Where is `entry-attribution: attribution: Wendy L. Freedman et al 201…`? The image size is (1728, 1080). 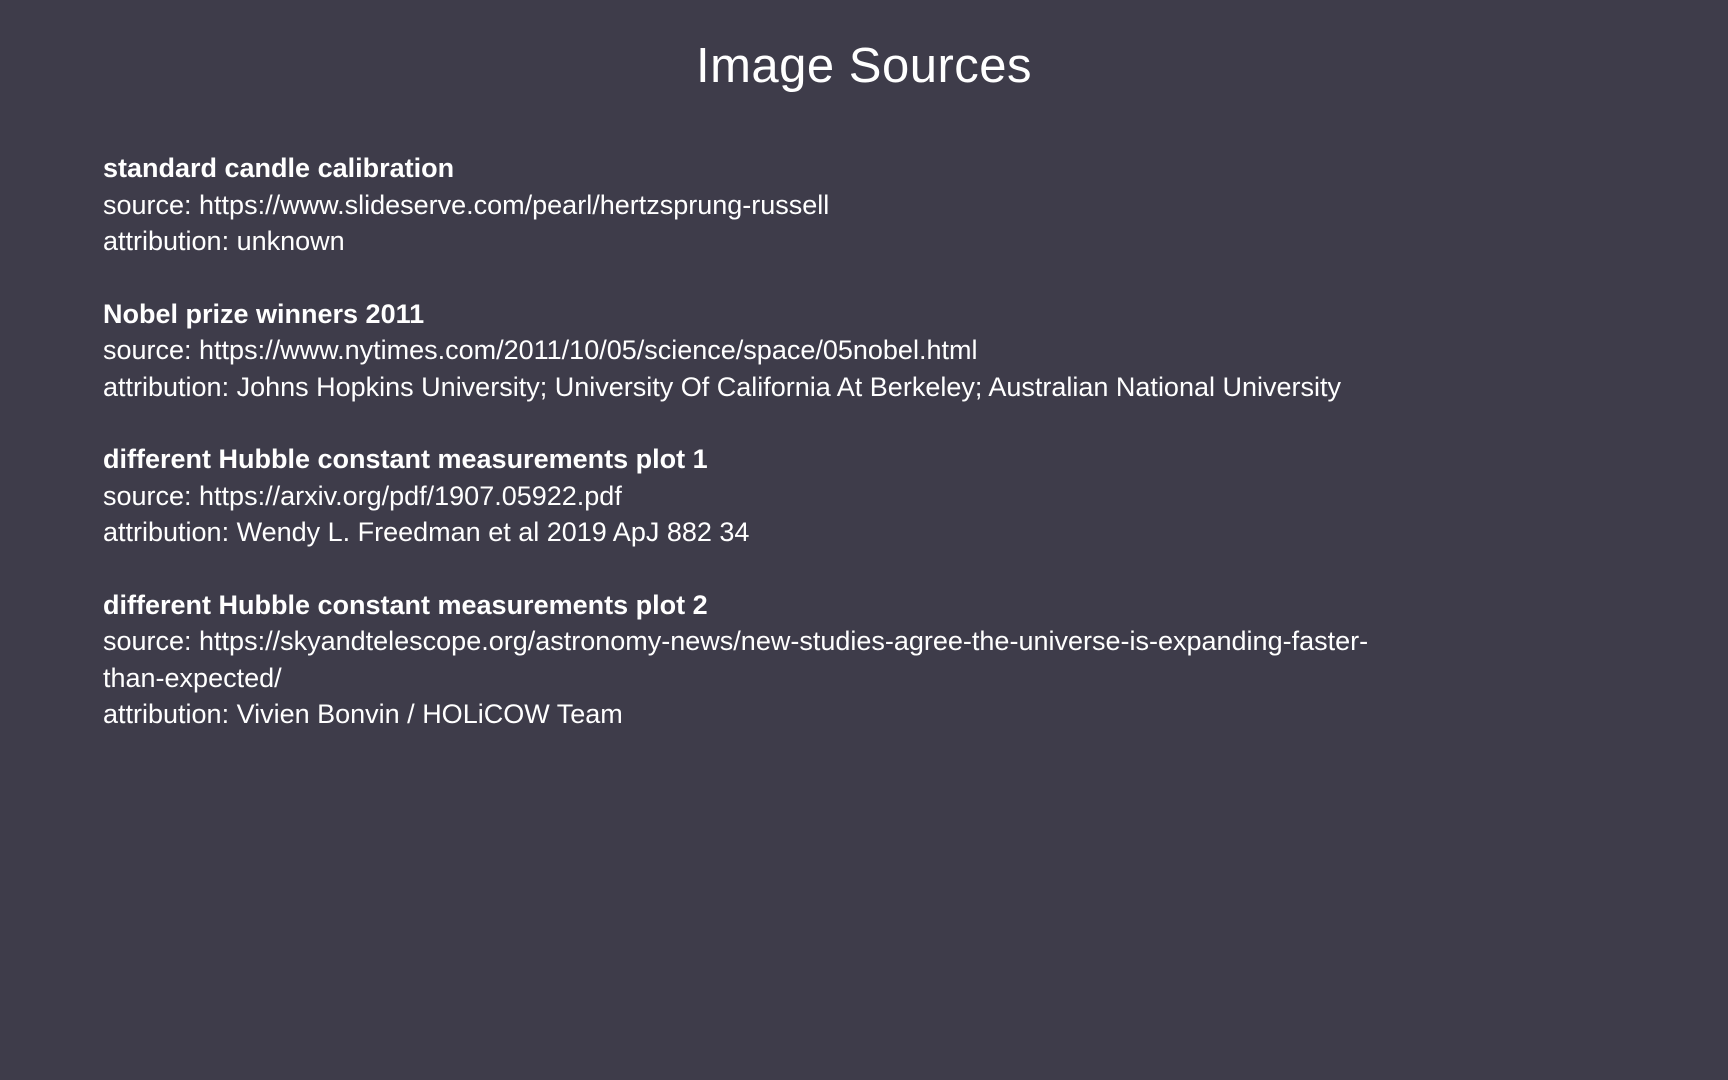 entry-attribution: attribution: Wendy L. Freedman et al 201… is located at coordinates (426, 532).